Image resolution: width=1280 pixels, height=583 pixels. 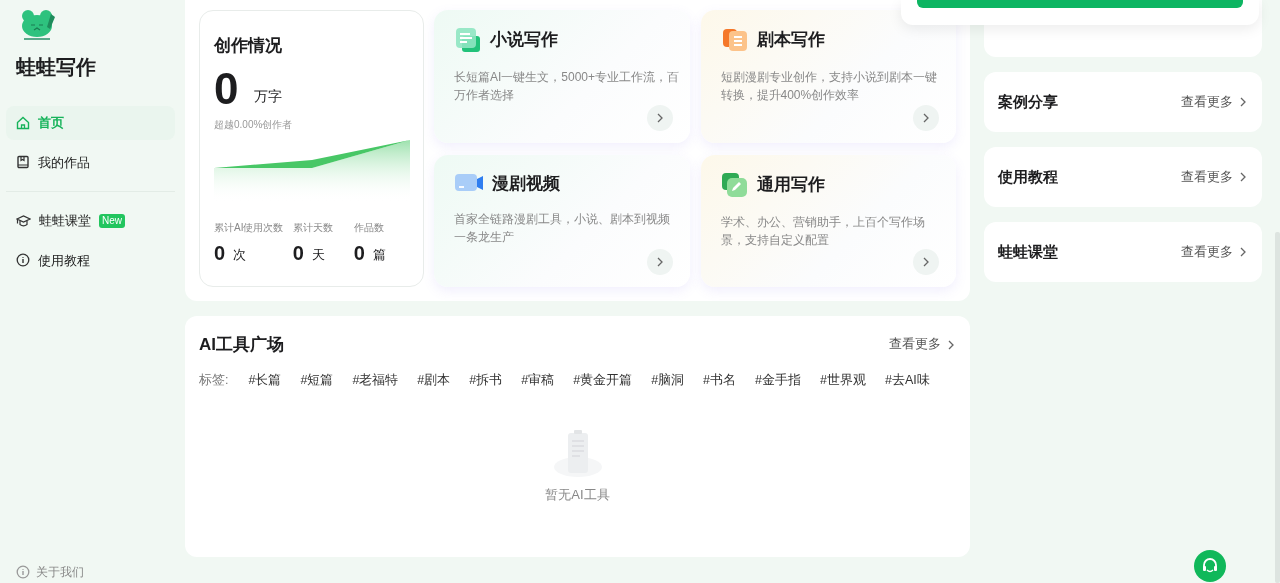 What do you see at coordinates (379, 255) in the screenshot?
I see `unit-label: 篇` at bounding box center [379, 255].